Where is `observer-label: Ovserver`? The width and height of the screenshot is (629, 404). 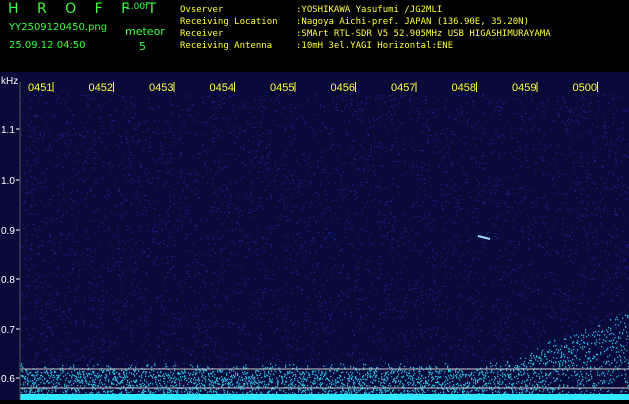 observer-label: Ovserver is located at coordinates (202, 10).